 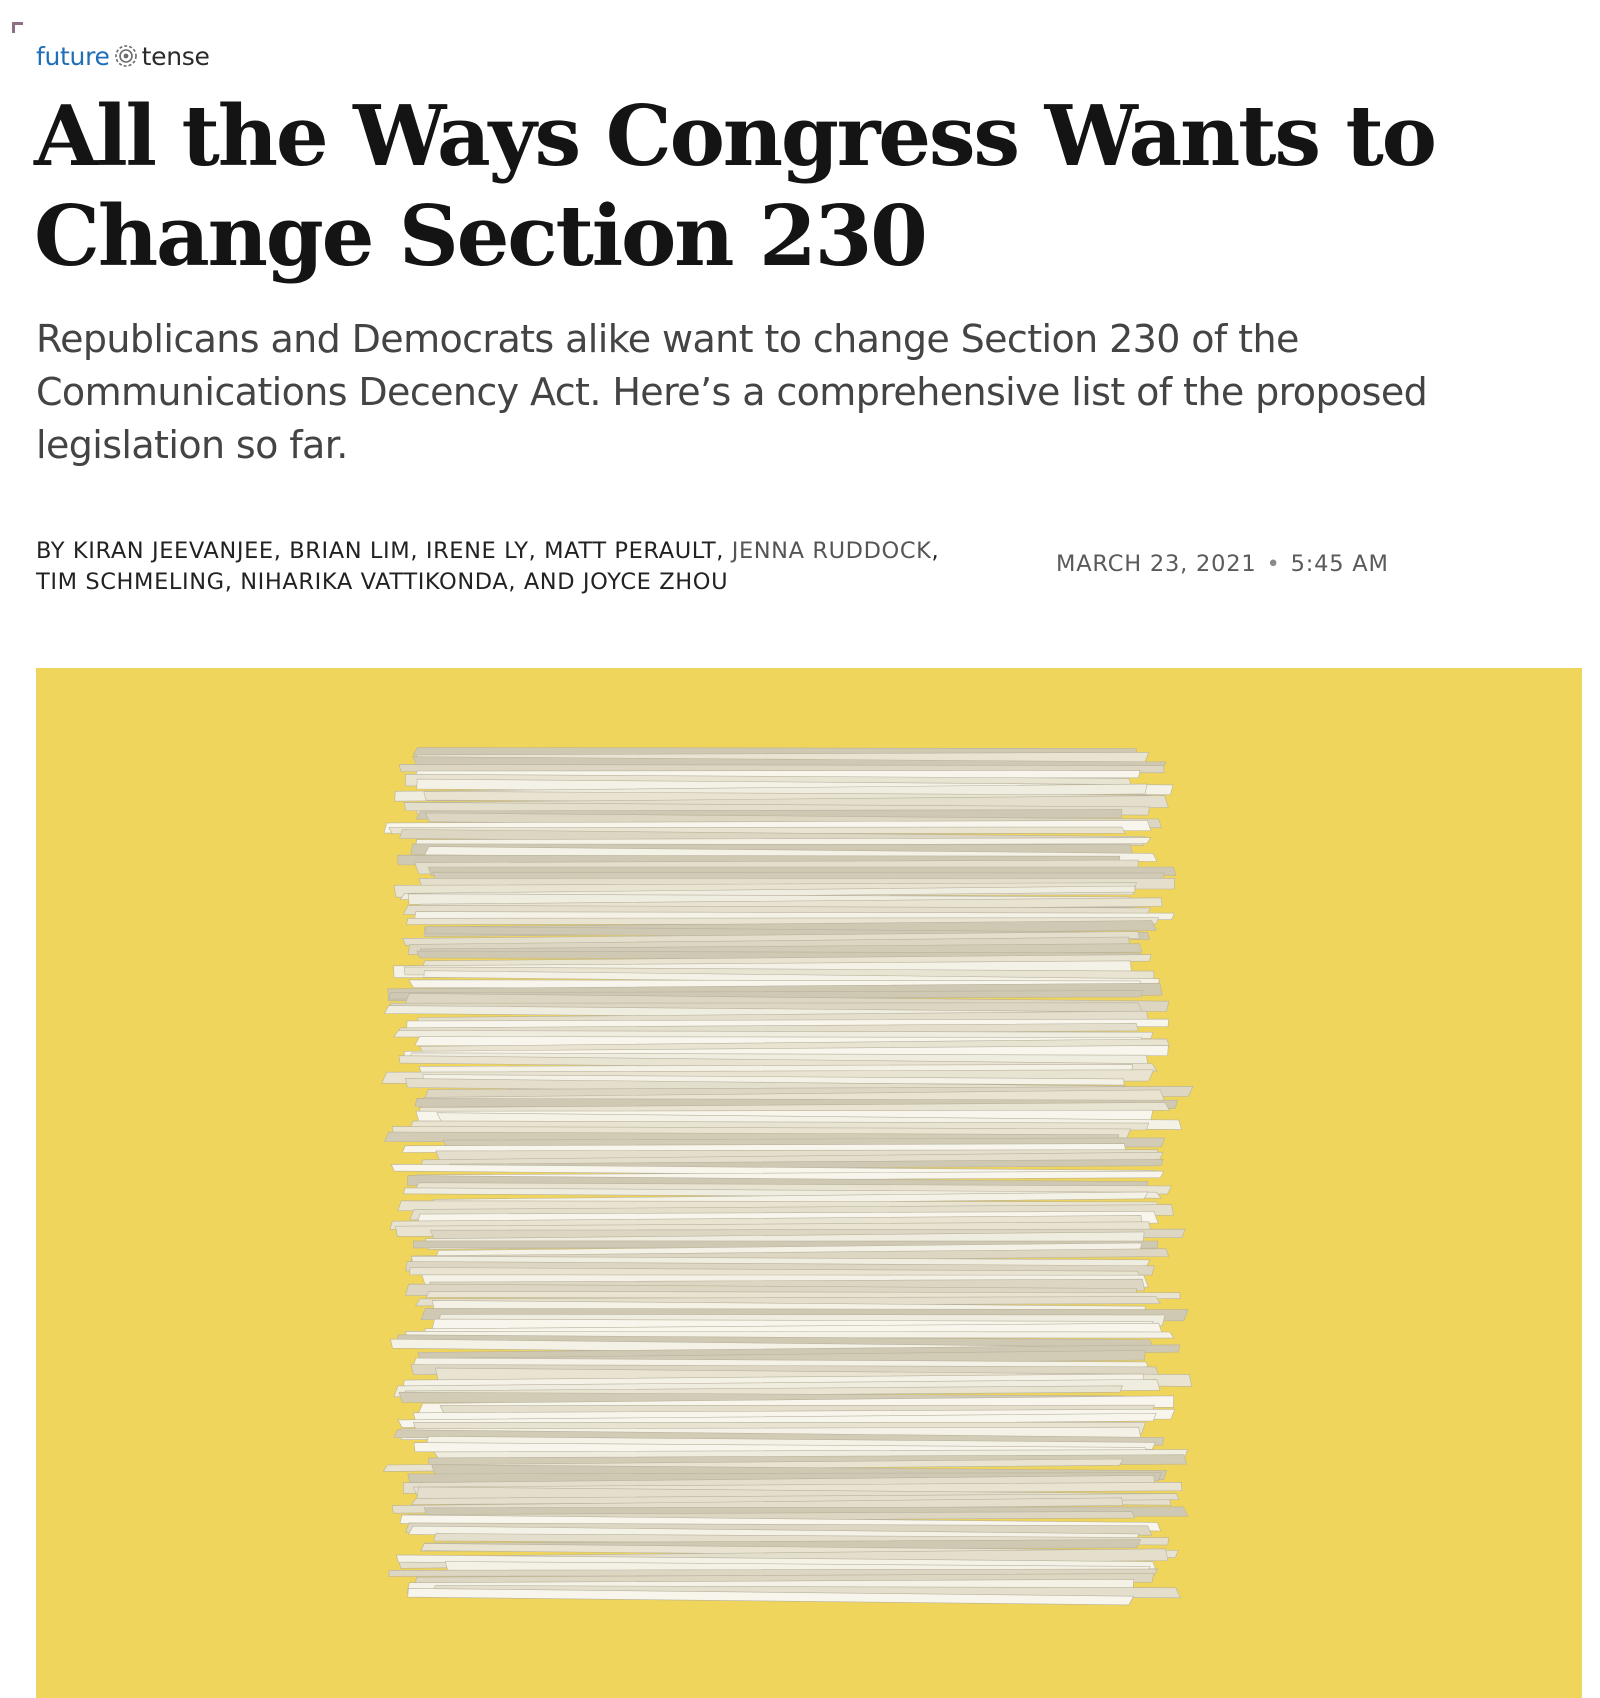 I want to click on dek-line-3: legislation so far., so click(x=192, y=445).